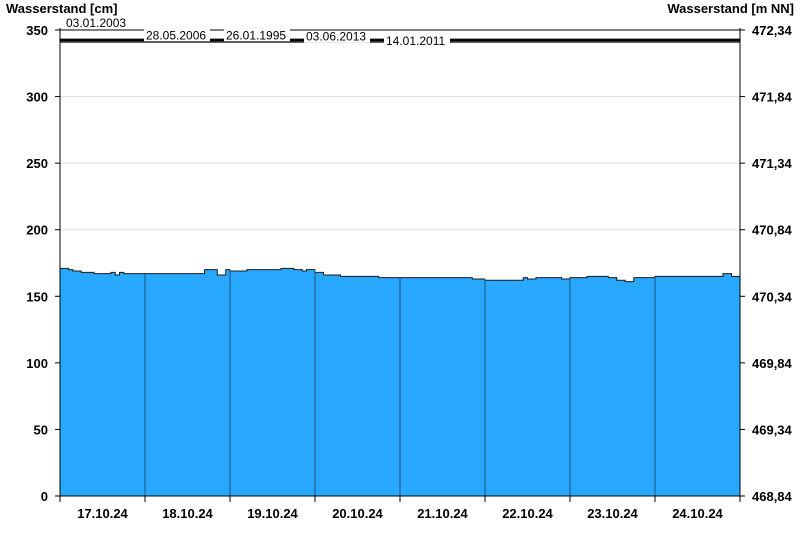 This screenshot has height=550, width=800. Describe the element at coordinates (772, 30) in the screenshot. I see `y-tick-label-right: 472,34` at that location.